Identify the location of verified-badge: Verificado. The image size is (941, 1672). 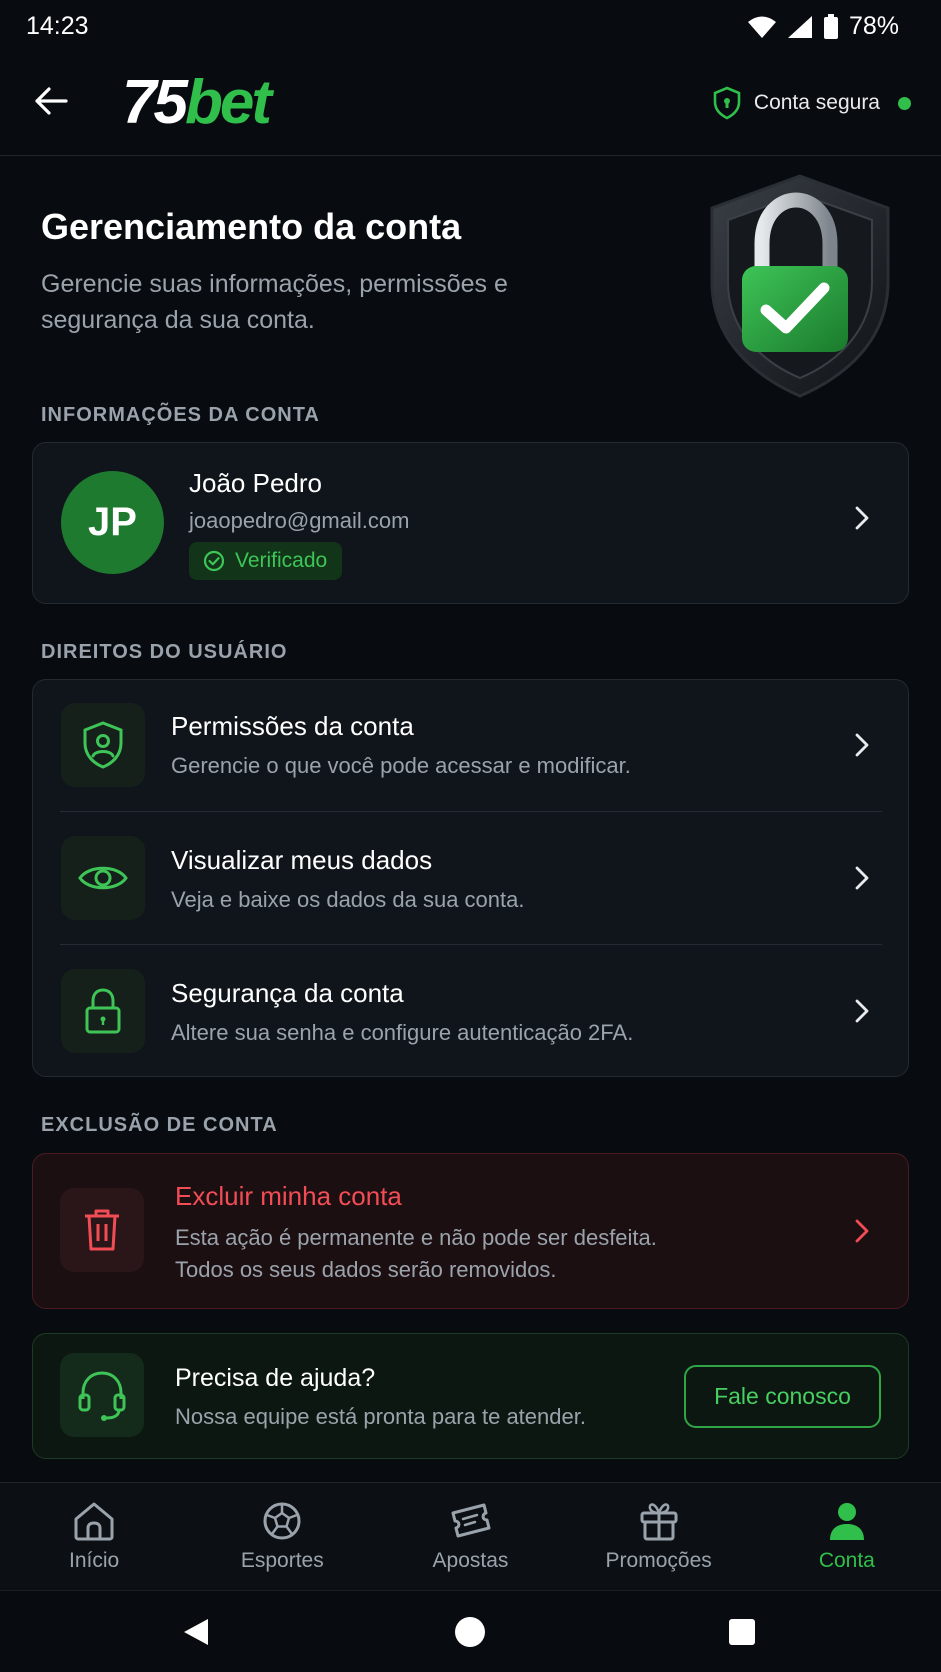
(266, 561).